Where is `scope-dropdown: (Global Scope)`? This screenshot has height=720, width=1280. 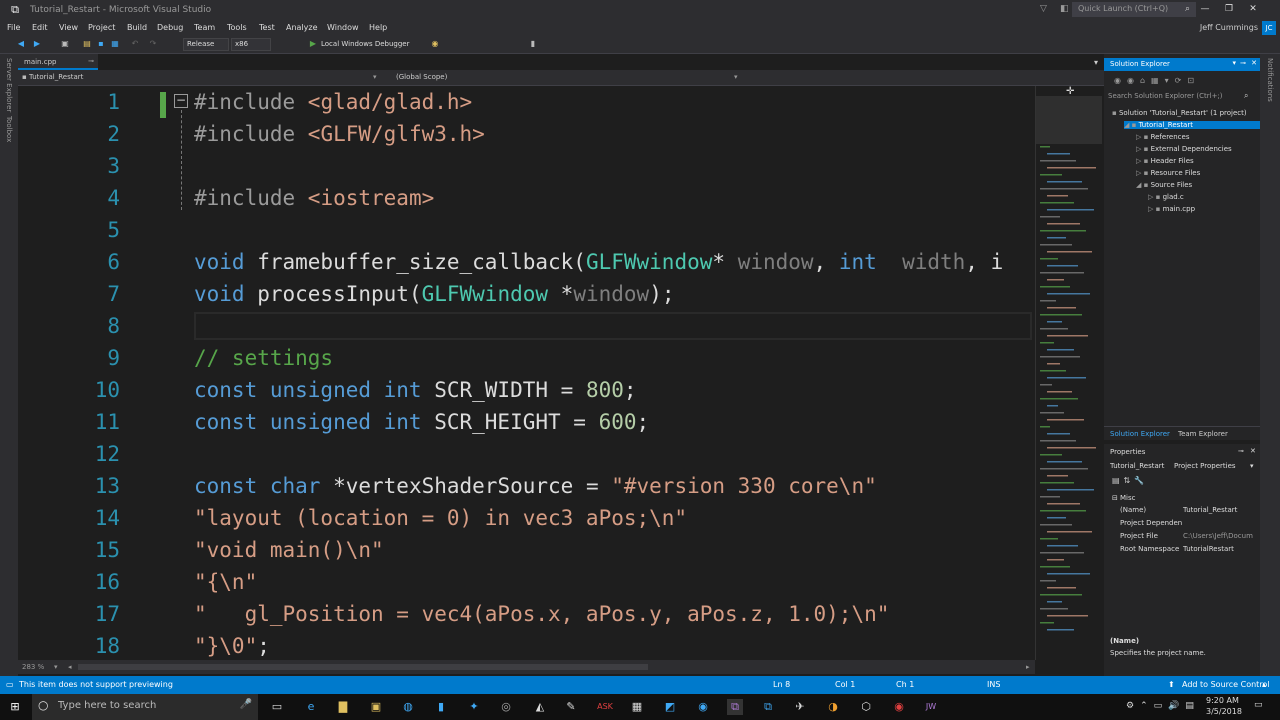 scope-dropdown: (Global Scope) is located at coordinates (421, 77).